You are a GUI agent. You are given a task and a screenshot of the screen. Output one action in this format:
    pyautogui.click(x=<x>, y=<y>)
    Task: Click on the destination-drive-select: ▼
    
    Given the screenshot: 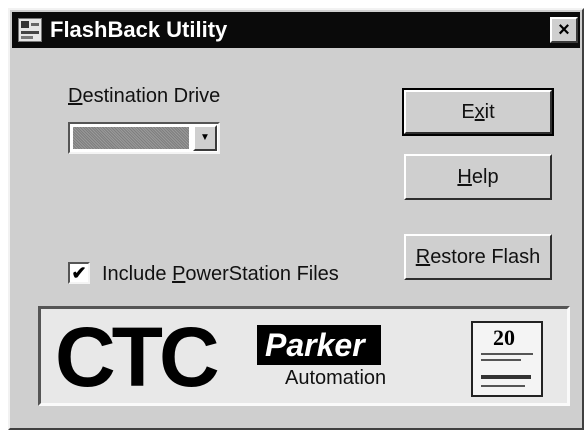 What is the action you would take?
    pyautogui.click(x=144, y=138)
    